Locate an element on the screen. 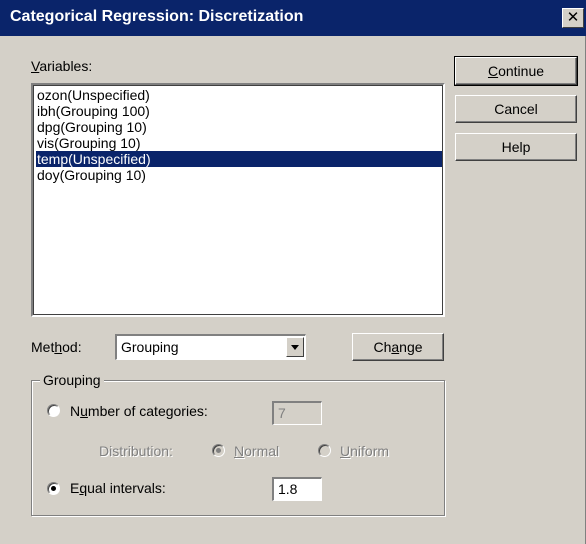  number-of-categories-label: Number of categories: is located at coordinates (139, 411).